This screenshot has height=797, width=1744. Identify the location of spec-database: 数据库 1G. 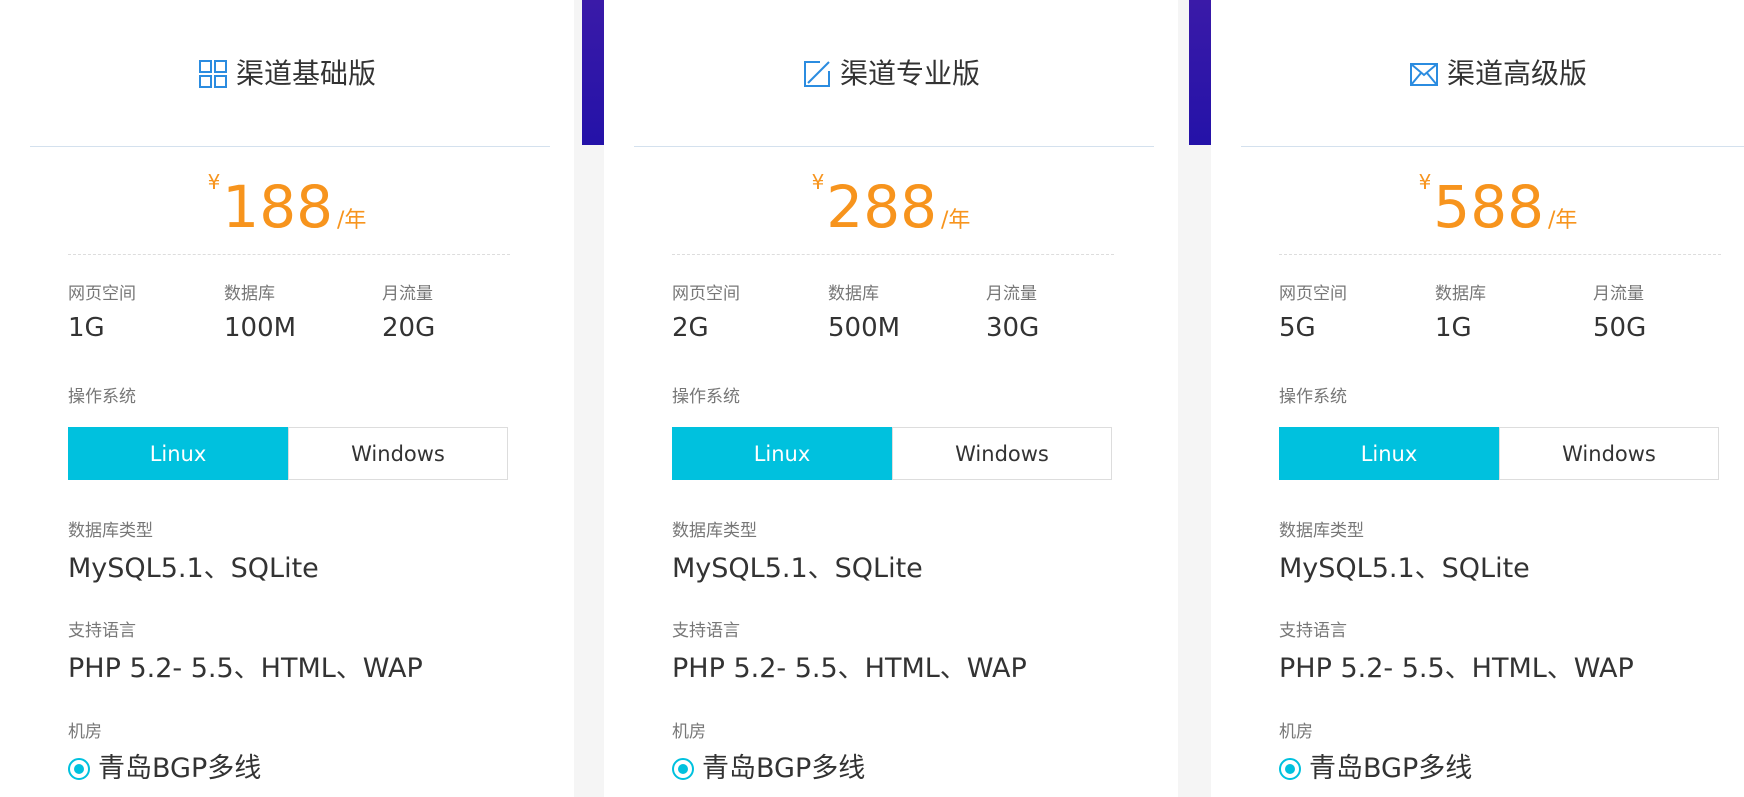
(1460, 314).